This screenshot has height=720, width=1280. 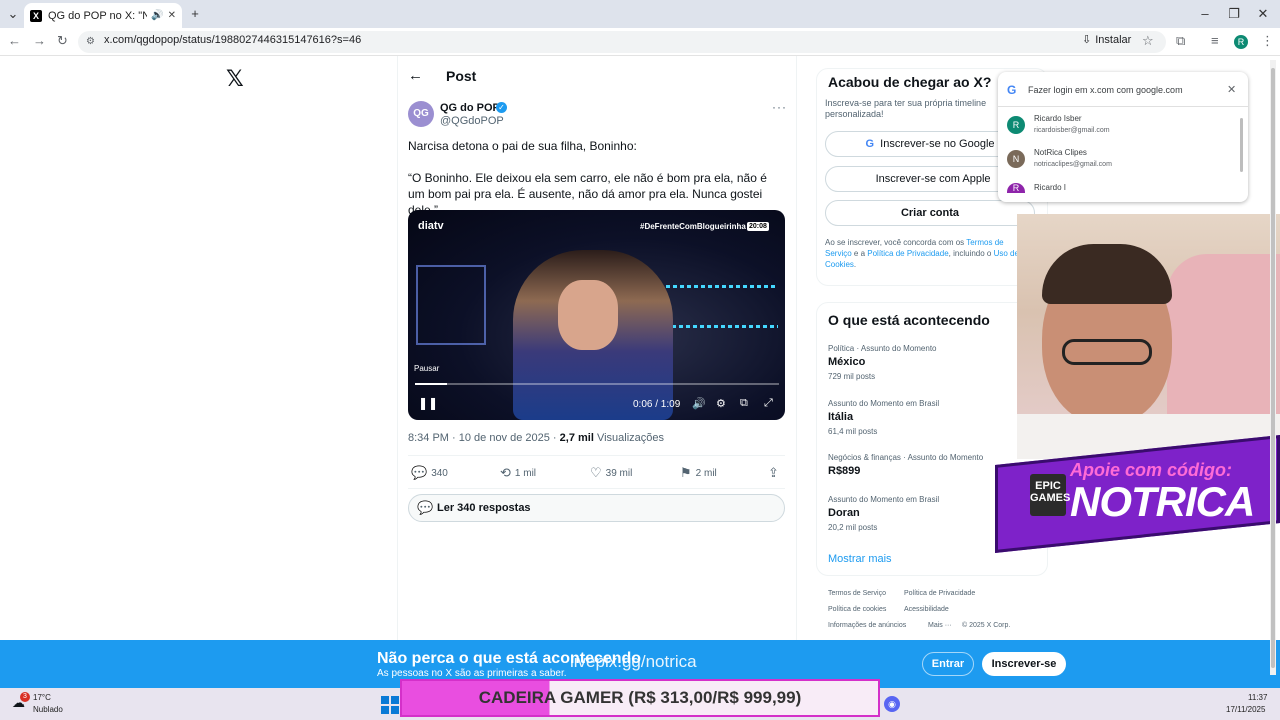 I want to click on page-scrollbar, so click(x=1273, y=367).